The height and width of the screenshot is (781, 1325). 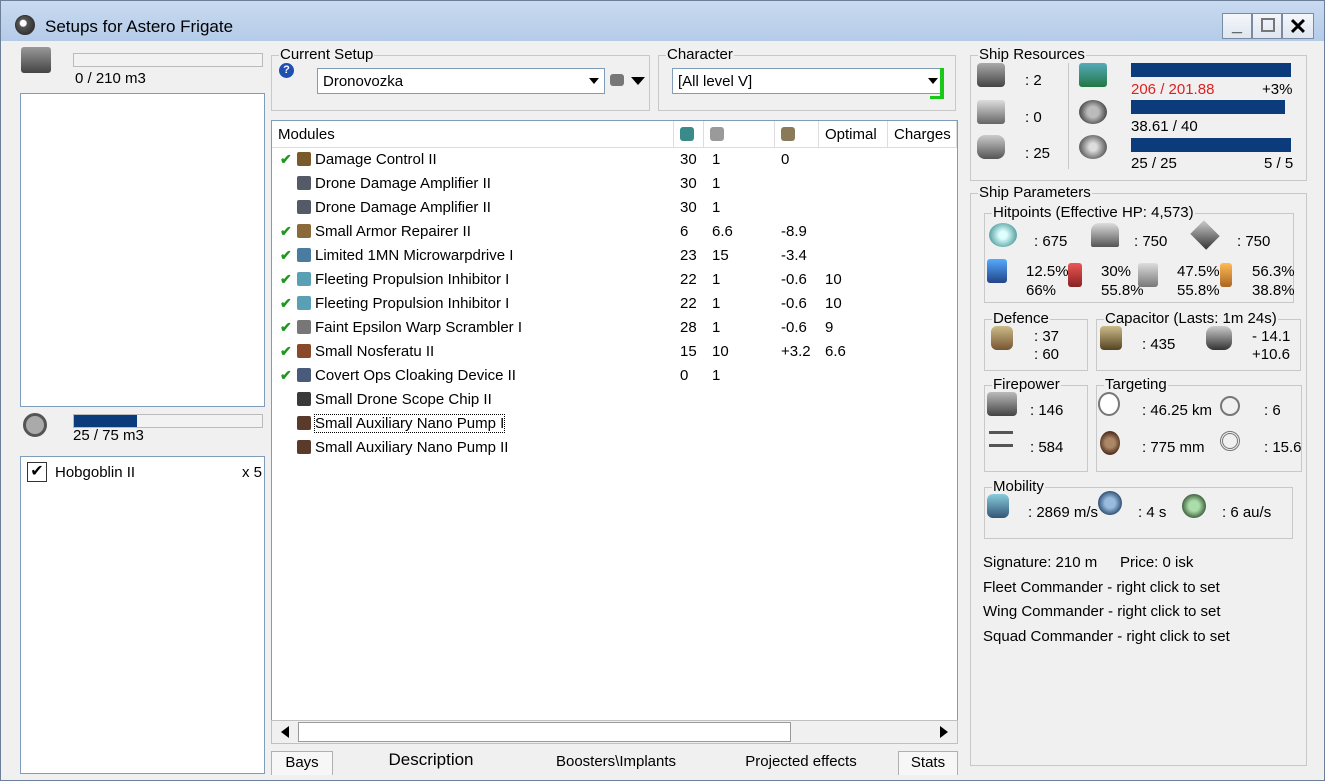 I want to click on drone-quantity: x 5, so click(x=251, y=472).